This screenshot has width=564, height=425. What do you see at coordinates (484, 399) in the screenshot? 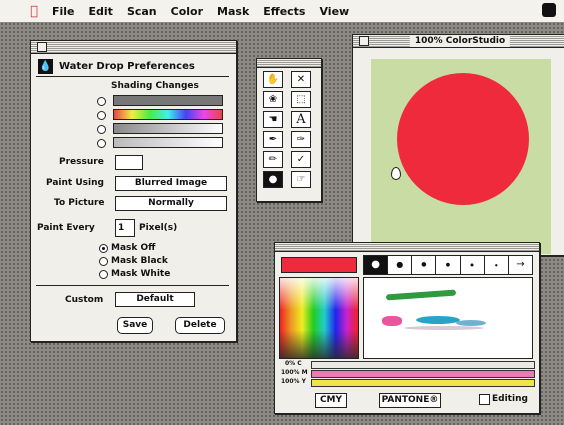
I see `editing-checkbox` at bounding box center [484, 399].